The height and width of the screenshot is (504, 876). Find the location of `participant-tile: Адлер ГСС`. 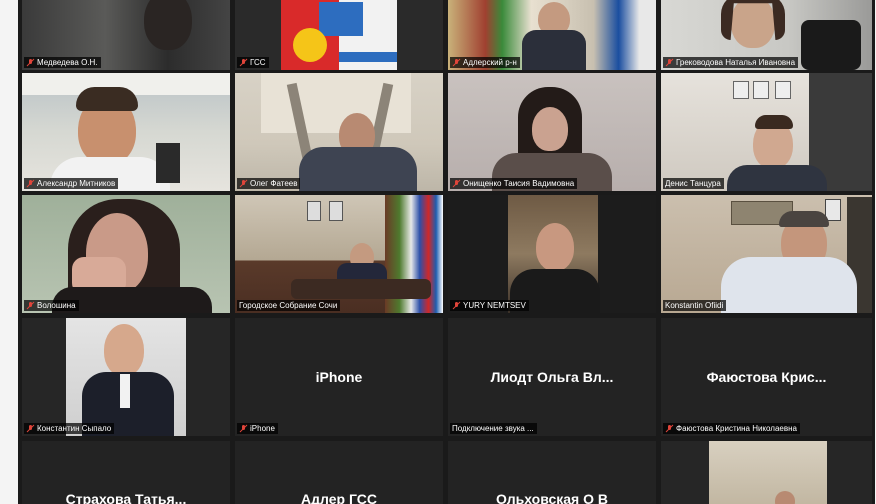

participant-tile: Адлер ГСС is located at coordinates (339, 472).